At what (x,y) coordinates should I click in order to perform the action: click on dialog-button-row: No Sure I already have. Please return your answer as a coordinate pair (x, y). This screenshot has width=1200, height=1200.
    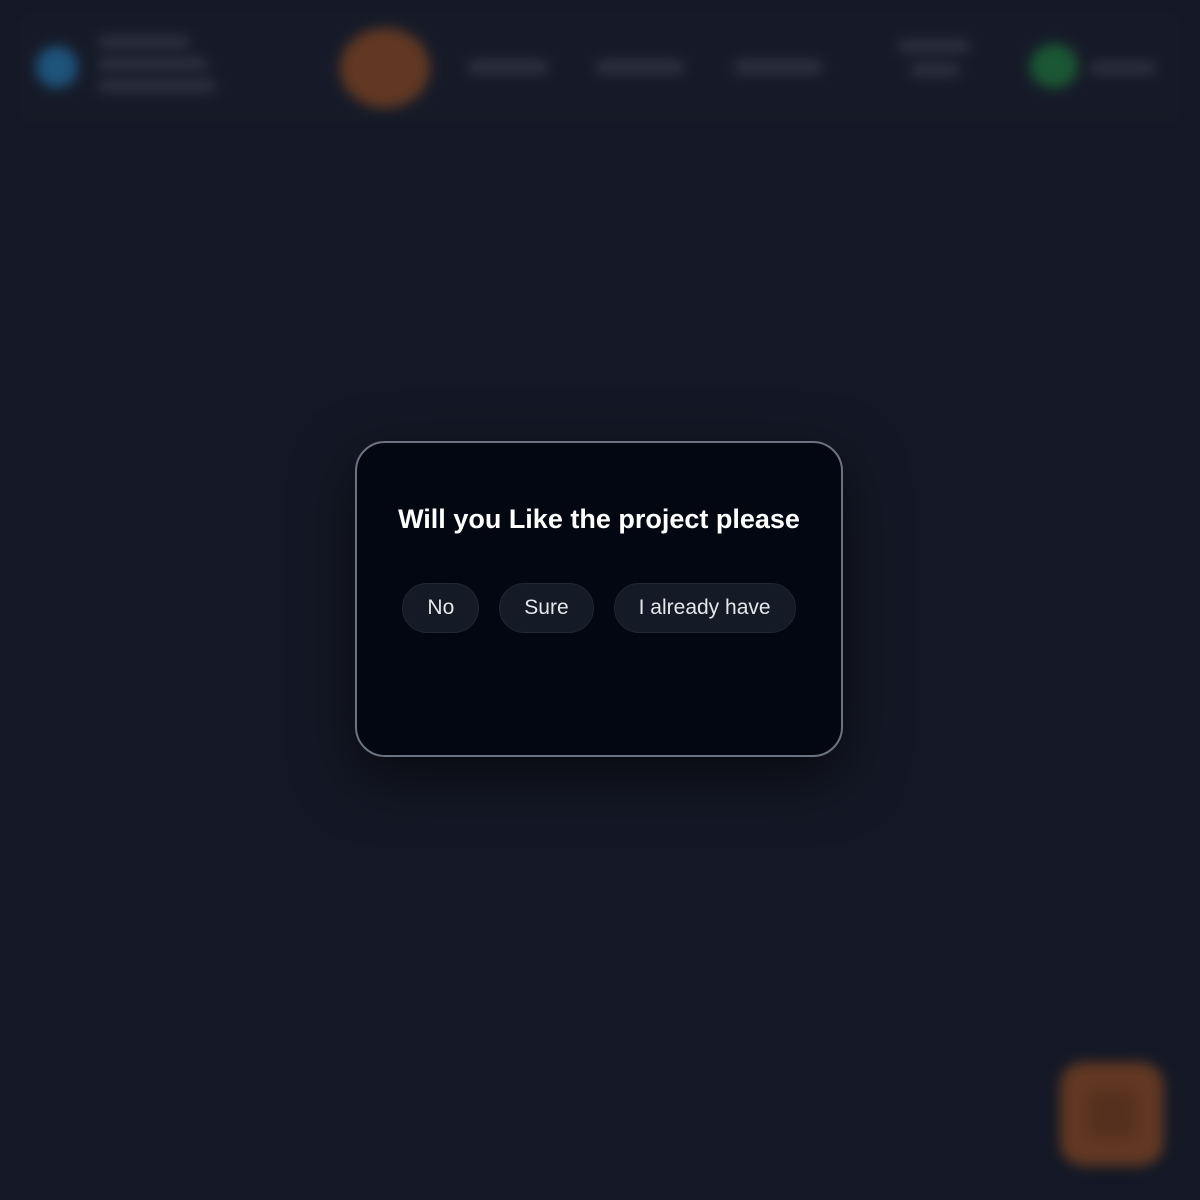
    Looking at the image, I should click on (599, 608).